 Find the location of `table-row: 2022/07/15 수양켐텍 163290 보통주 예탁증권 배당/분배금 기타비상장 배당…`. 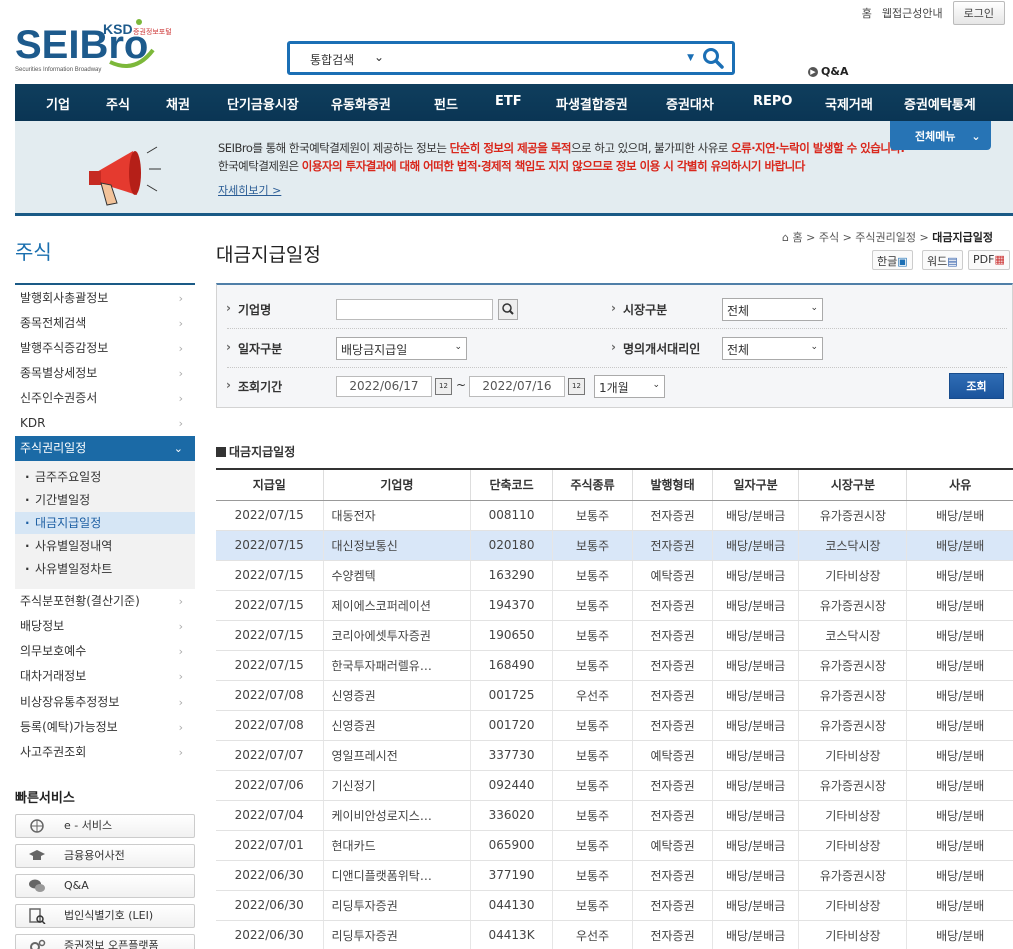

table-row: 2022/07/15 수양켐텍 163290 보통주 예탁증권 배당/분배금 기타비상장 배당… is located at coordinates (614, 575).